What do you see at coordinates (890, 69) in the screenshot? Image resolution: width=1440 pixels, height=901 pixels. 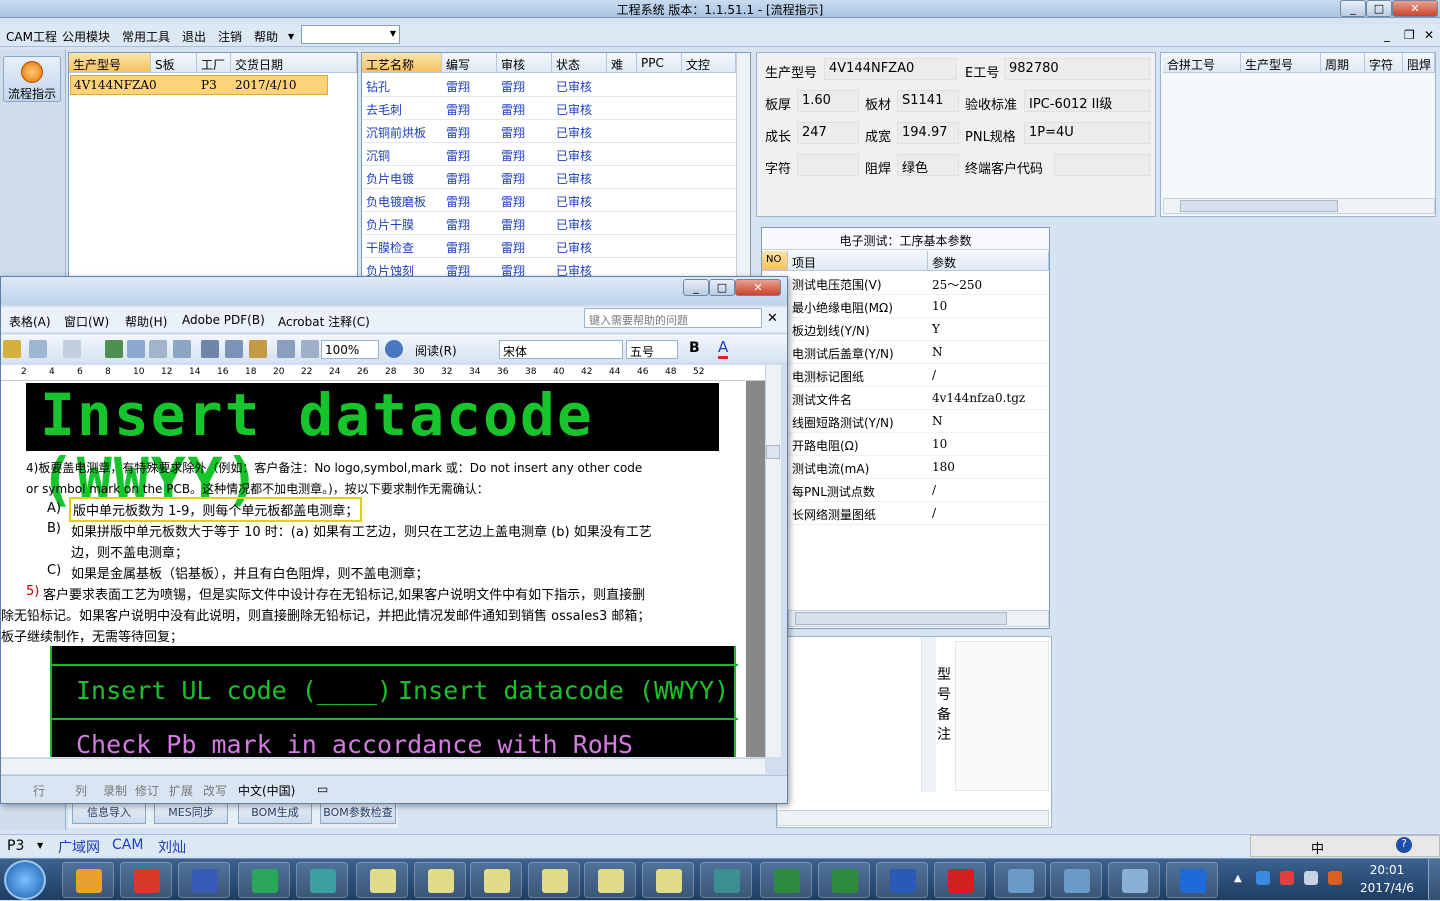 I see `model-field: 4V144NFZA0` at bounding box center [890, 69].